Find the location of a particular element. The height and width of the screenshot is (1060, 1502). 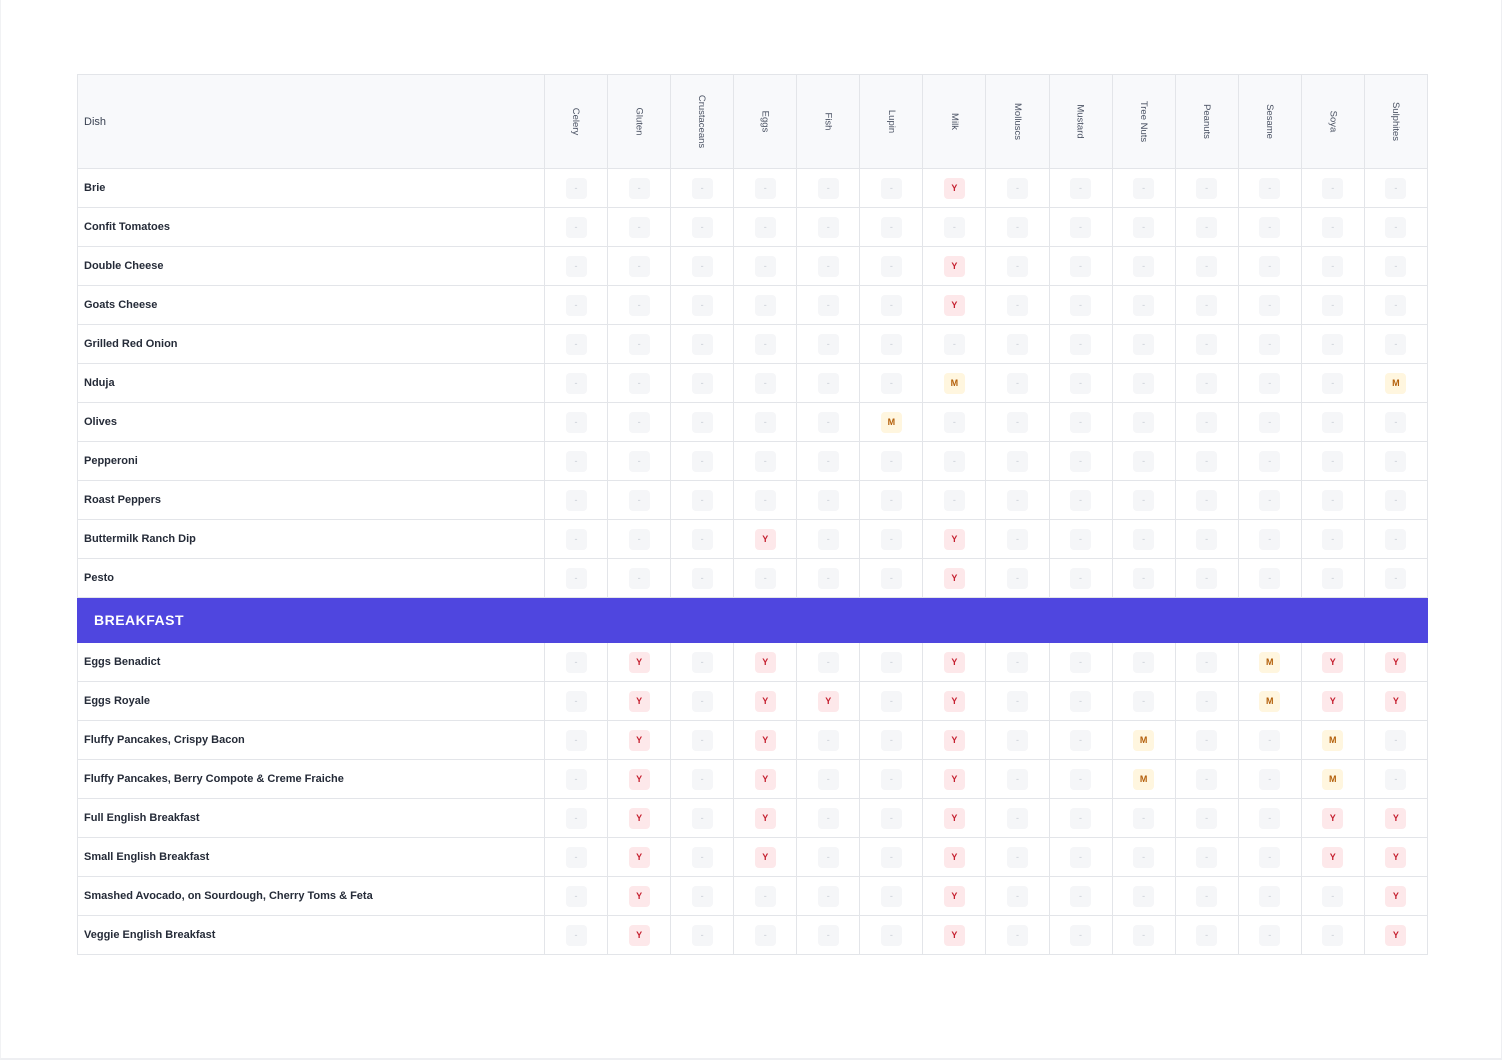

allergen-header-label: Sulphites is located at coordinates (1396, 121).